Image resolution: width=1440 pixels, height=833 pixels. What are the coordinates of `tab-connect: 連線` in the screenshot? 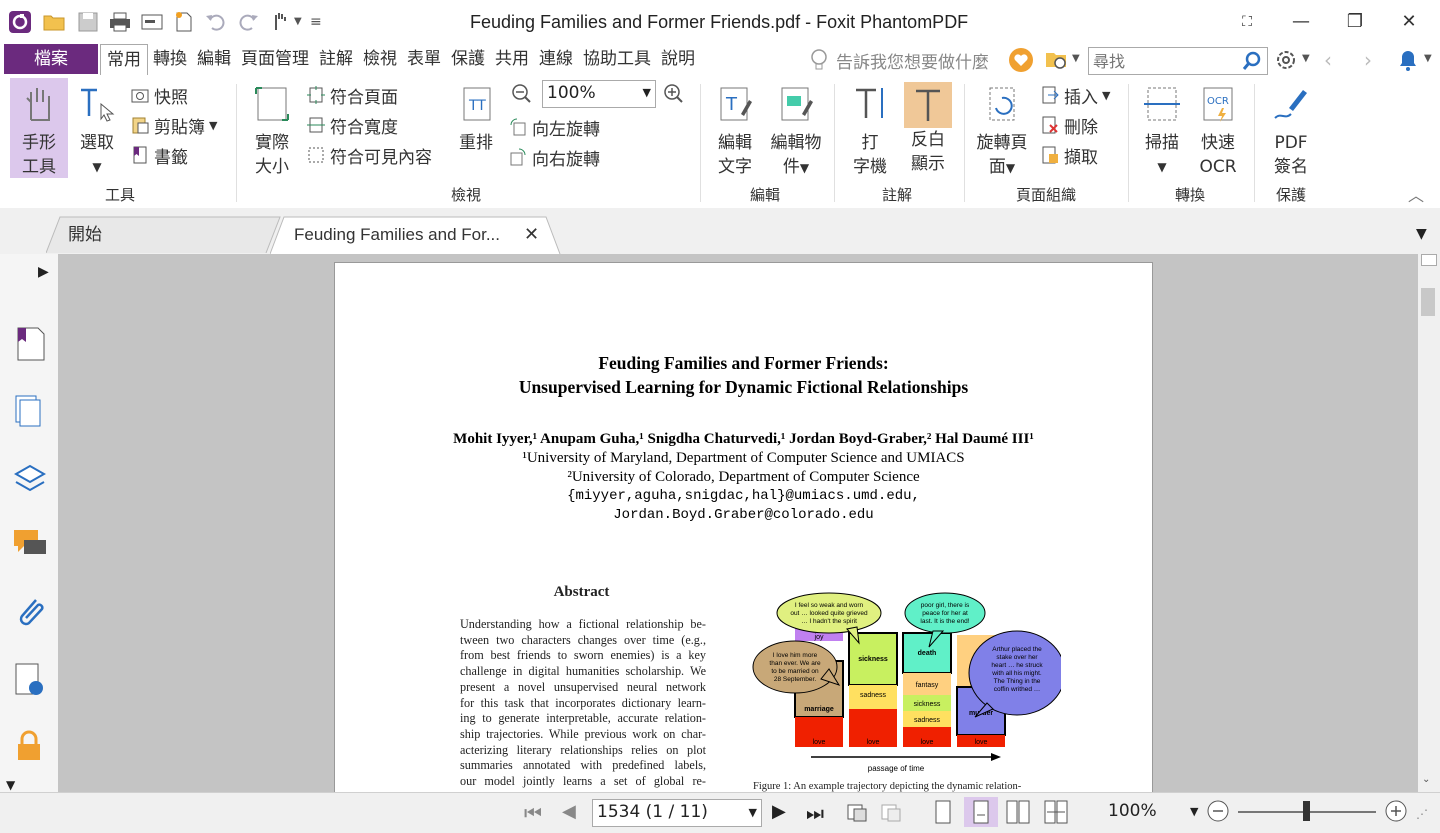 It's located at (556, 59).